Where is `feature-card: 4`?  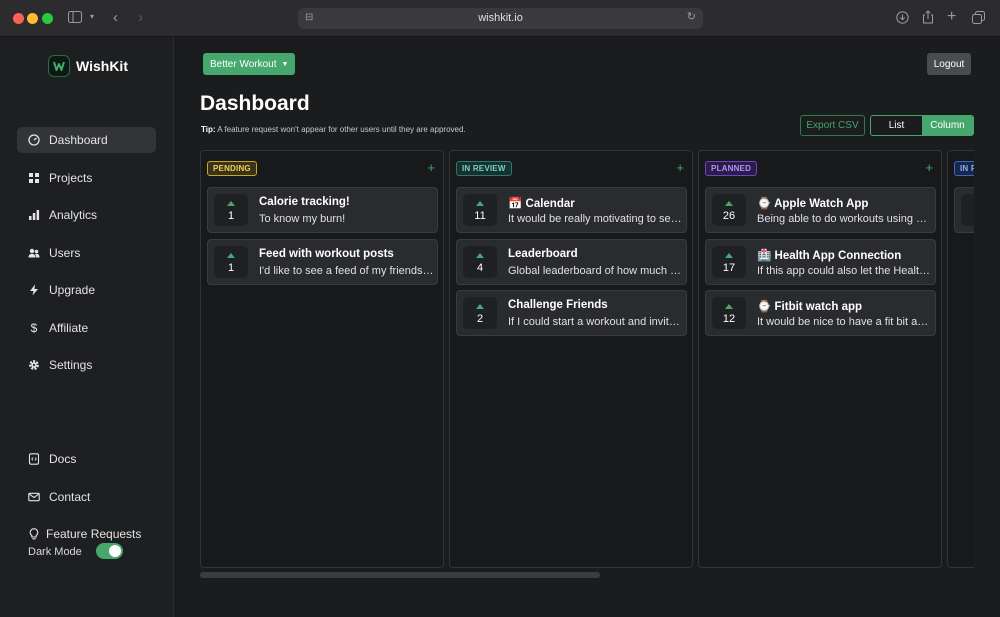 feature-card: 4 is located at coordinates (964, 210).